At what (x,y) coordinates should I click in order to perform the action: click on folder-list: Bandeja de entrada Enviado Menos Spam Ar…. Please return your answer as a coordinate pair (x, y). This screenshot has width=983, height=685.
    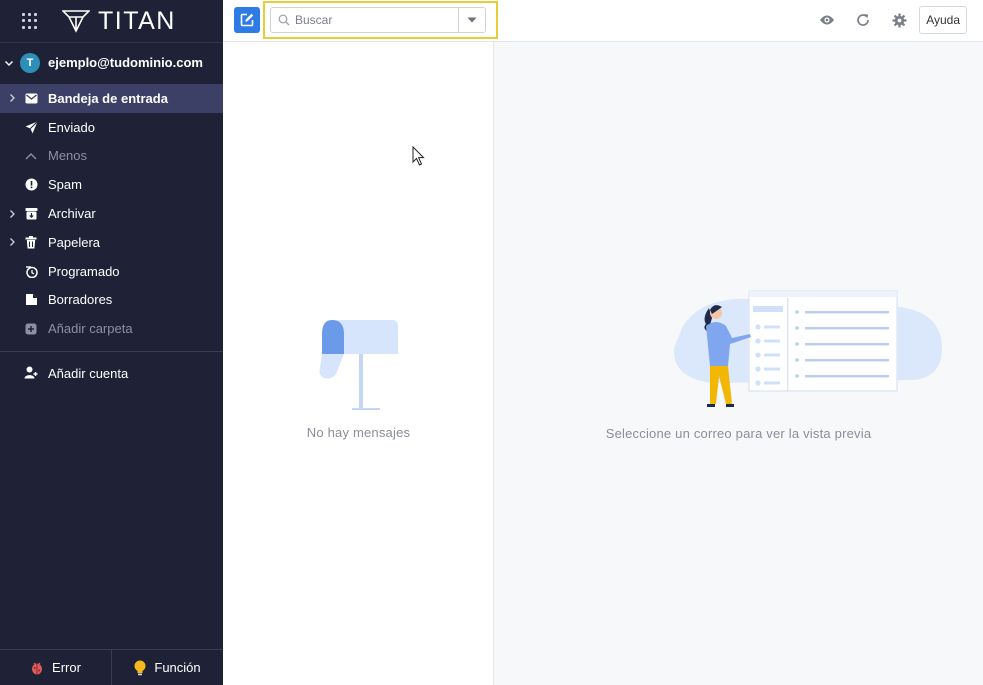
    Looking at the image, I should click on (111, 212).